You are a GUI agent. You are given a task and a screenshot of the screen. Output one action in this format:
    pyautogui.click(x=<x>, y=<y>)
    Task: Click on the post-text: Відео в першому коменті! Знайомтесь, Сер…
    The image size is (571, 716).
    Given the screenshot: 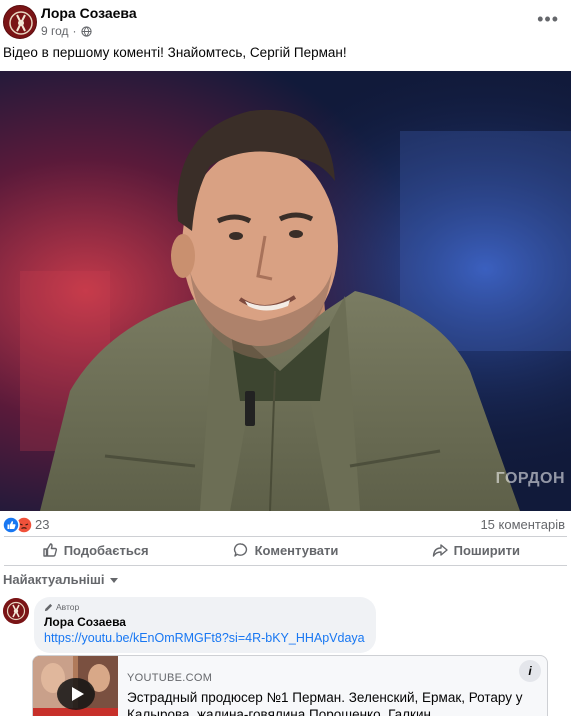 What is the action you would take?
    pyautogui.click(x=175, y=52)
    